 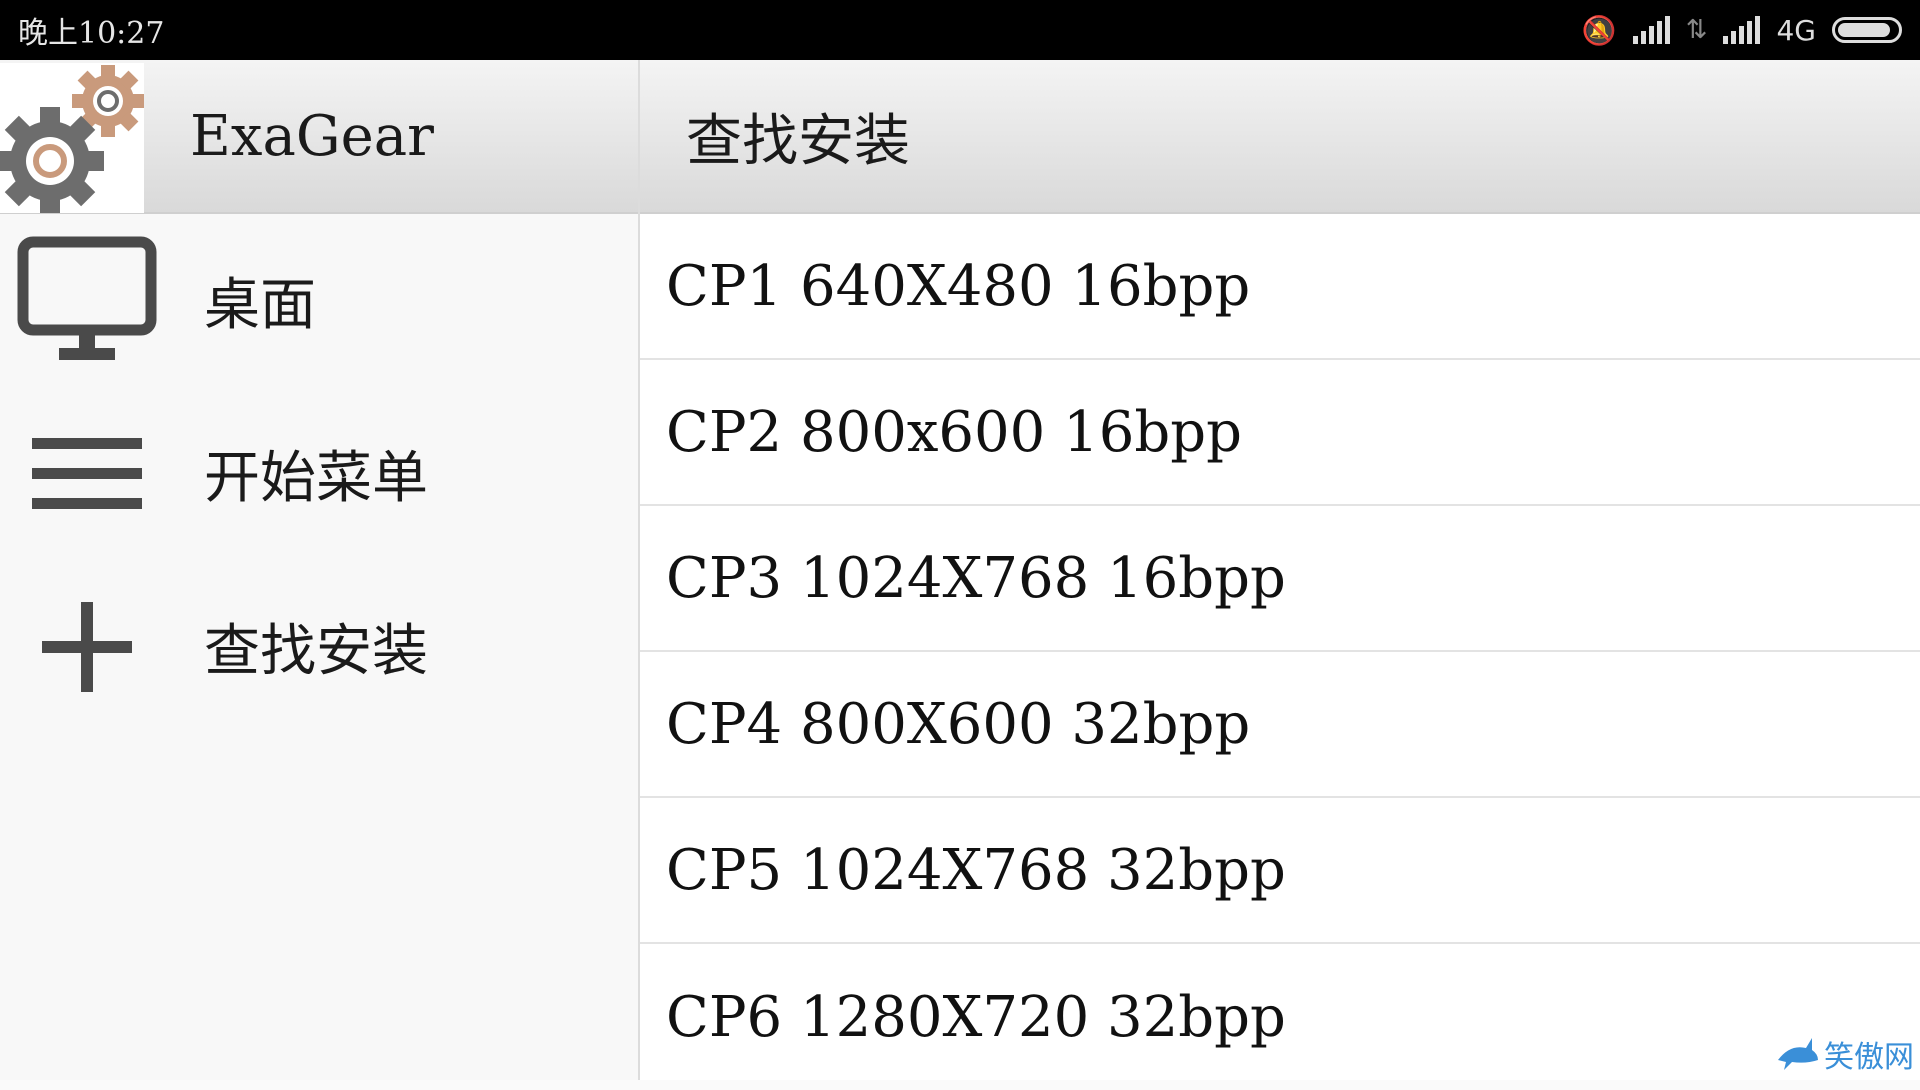 What do you see at coordinates (1280, 725) in the screenshot?
I see `list-item: CP4 800X600 32bpp` at bounding box center [1280, 725].